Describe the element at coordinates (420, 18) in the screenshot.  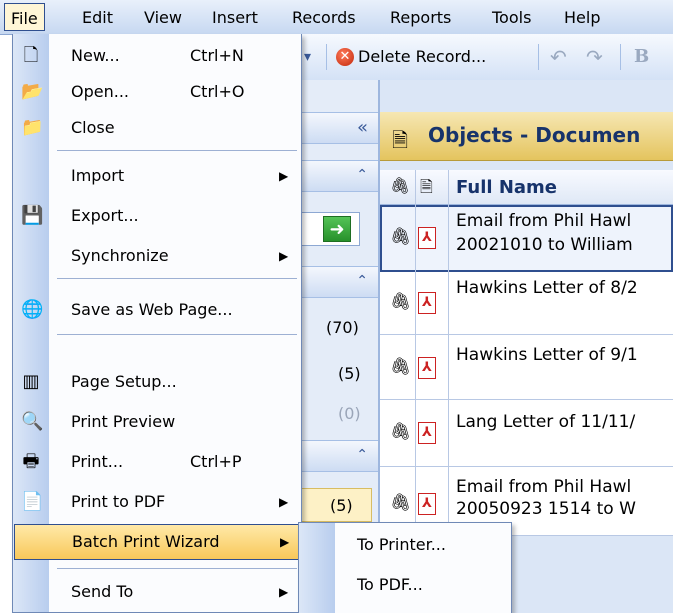
I see `menu-reports: Reports` at that location.